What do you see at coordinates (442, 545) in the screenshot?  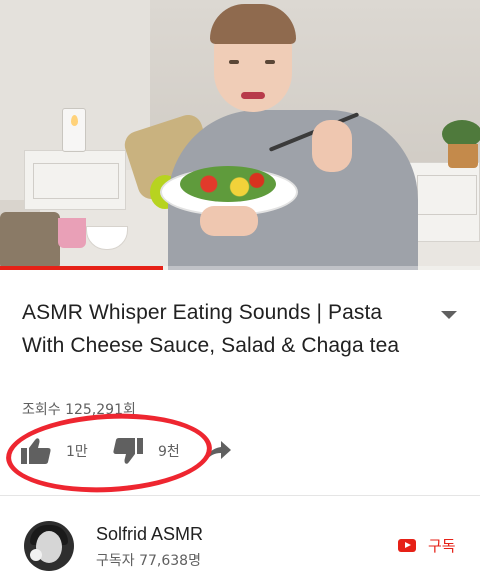 I see `subscribe-label: 구독` at bounding box center [442, 545].